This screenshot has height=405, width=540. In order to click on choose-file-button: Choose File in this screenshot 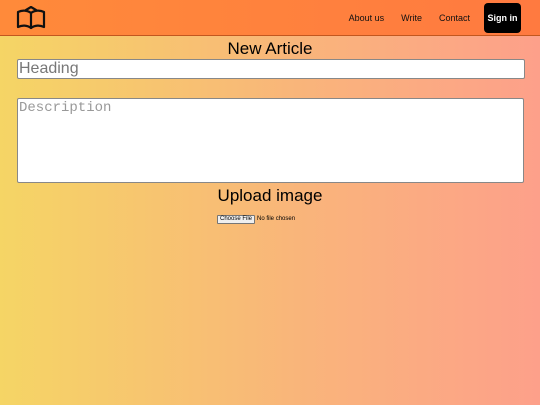, I will do `click(236, 219)`.